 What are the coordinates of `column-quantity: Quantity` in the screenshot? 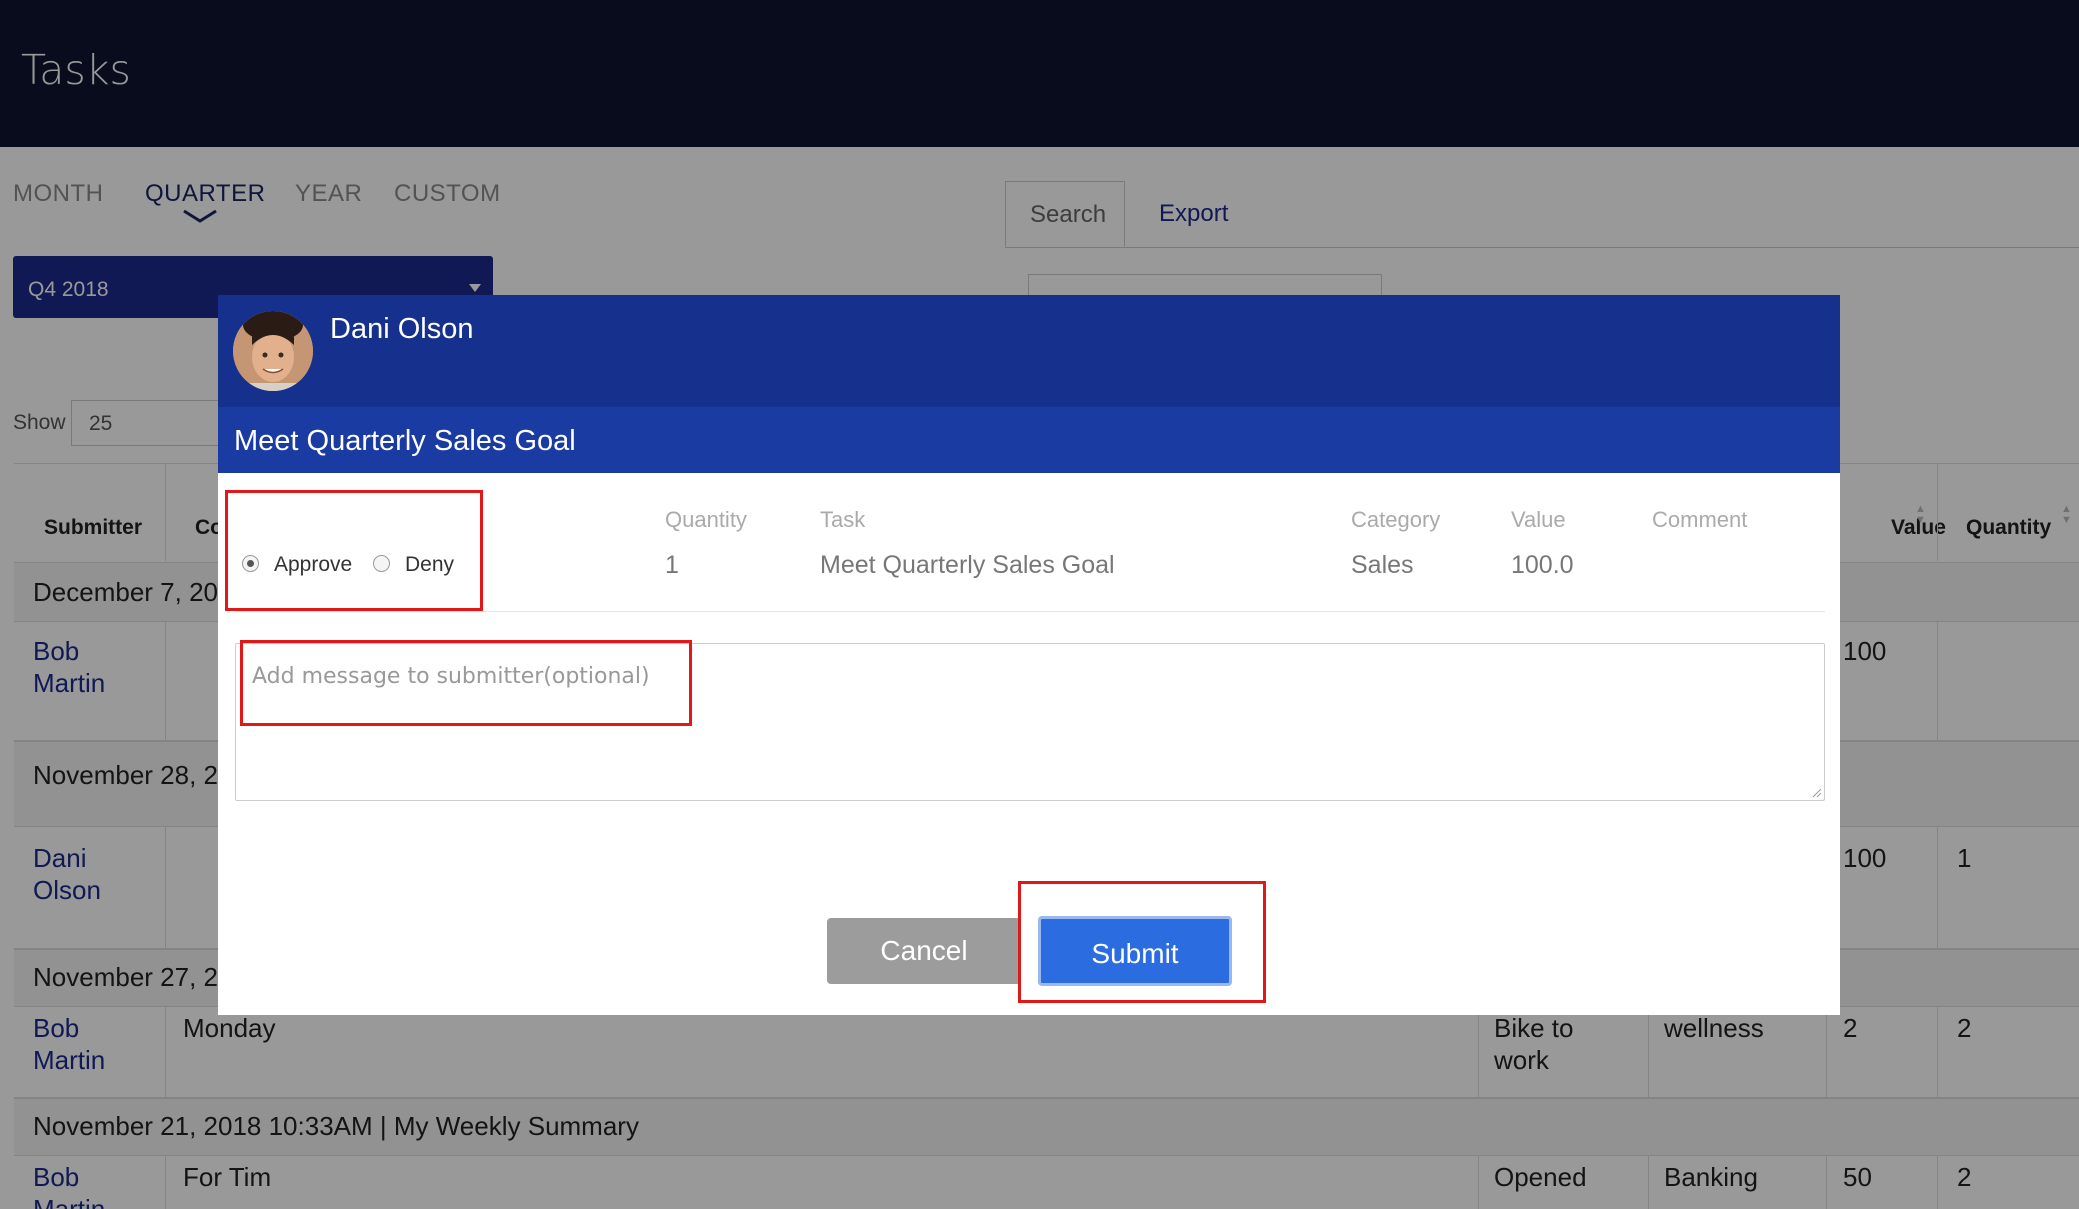 It's located at (706, 519).